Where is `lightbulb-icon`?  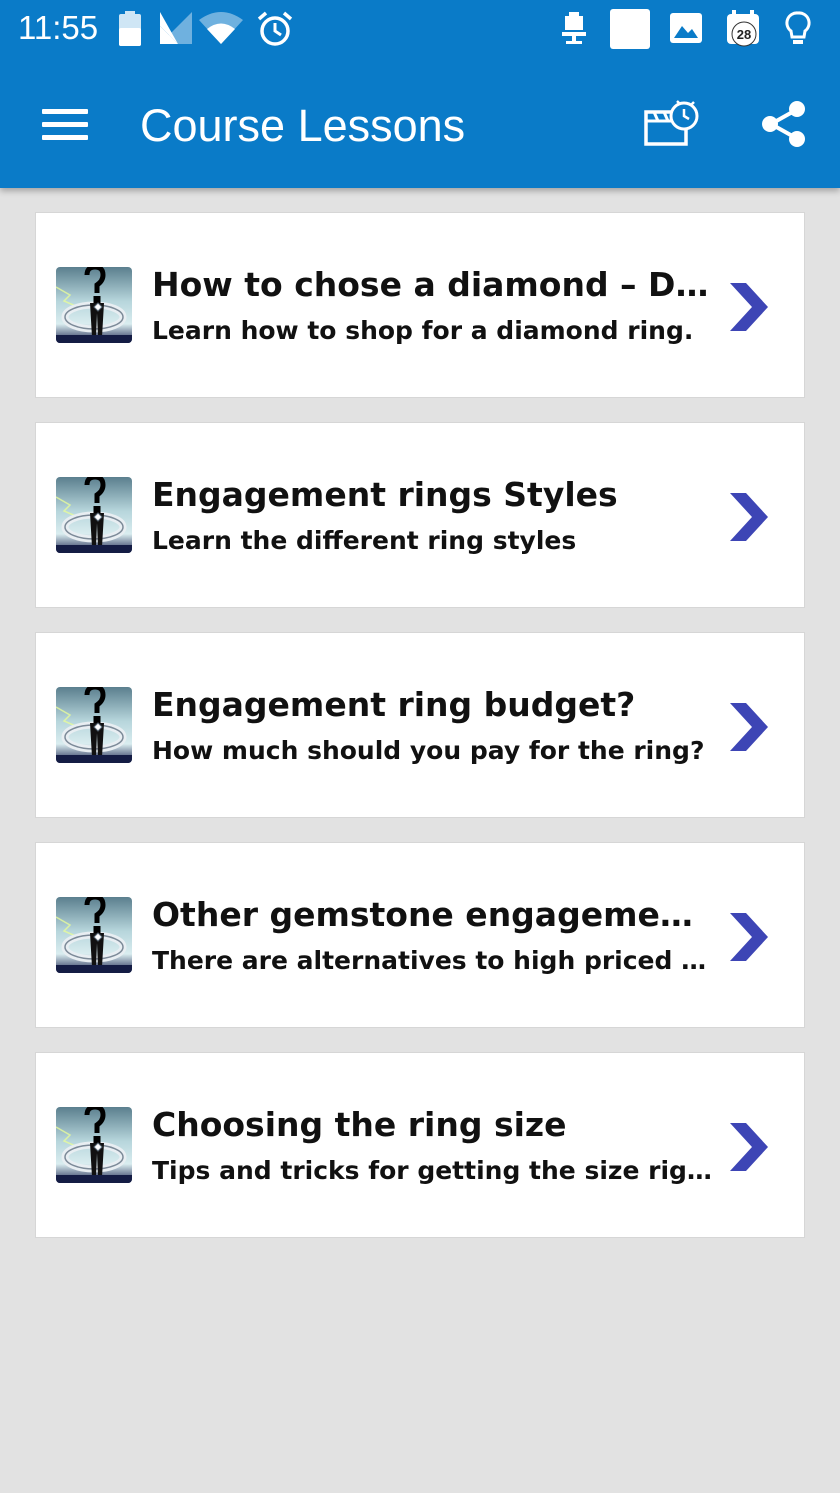
lightbulb-icon is located at coordinates (798, 27).